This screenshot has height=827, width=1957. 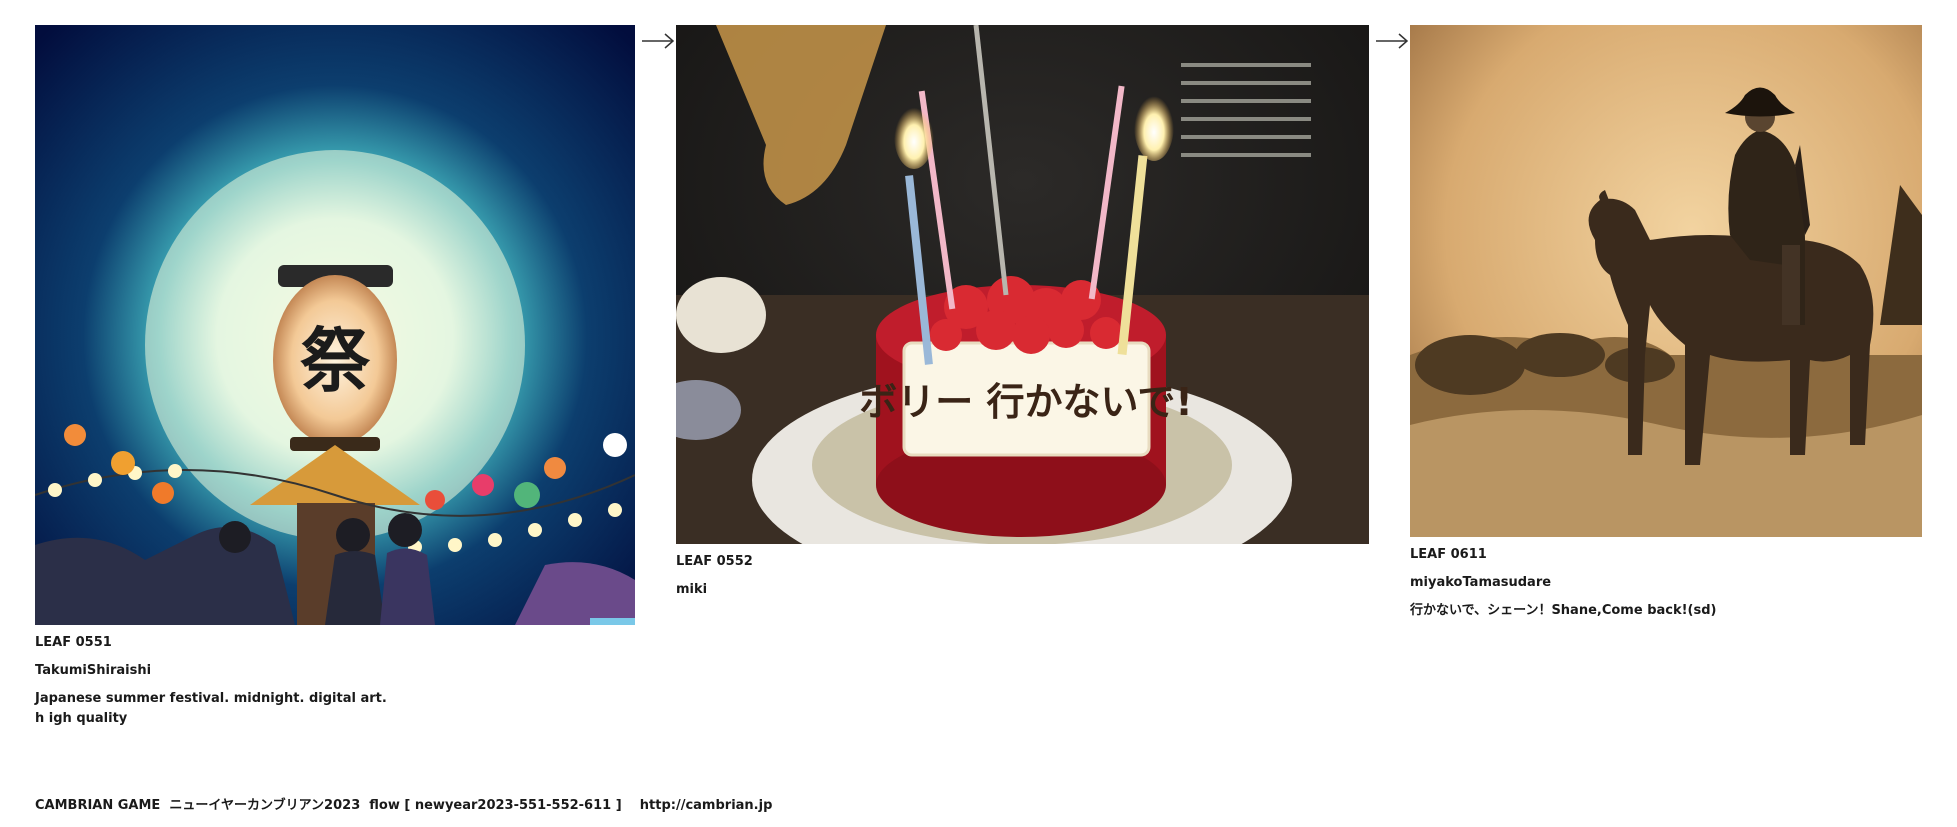 What do you see at coordinates (1670, 583) in the screenshot?
I see `leaf-author: miyakoTamasudare` at bounding box center [1670, 583].